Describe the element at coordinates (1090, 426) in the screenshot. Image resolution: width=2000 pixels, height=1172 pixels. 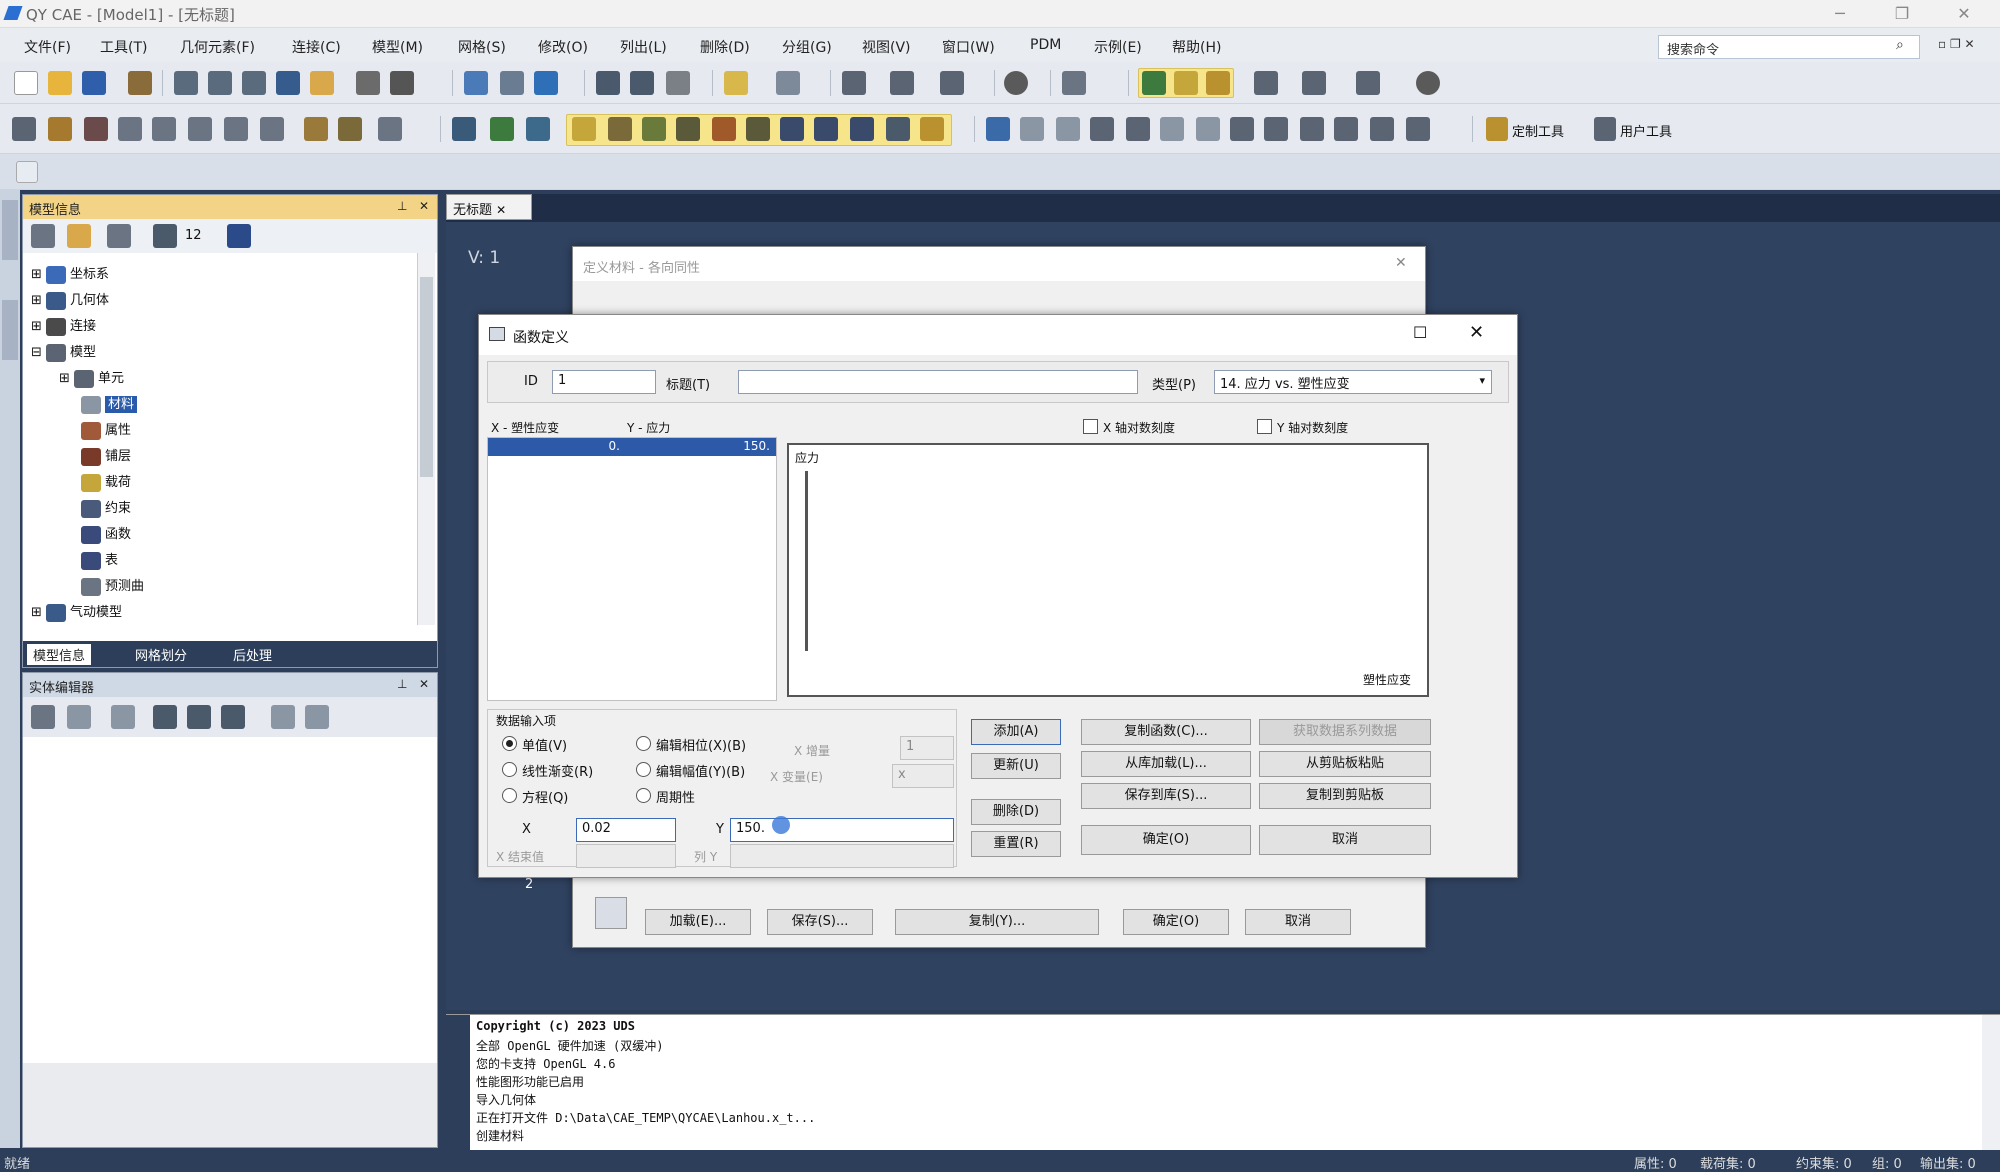
I see `x-log-checkbox` at that location.